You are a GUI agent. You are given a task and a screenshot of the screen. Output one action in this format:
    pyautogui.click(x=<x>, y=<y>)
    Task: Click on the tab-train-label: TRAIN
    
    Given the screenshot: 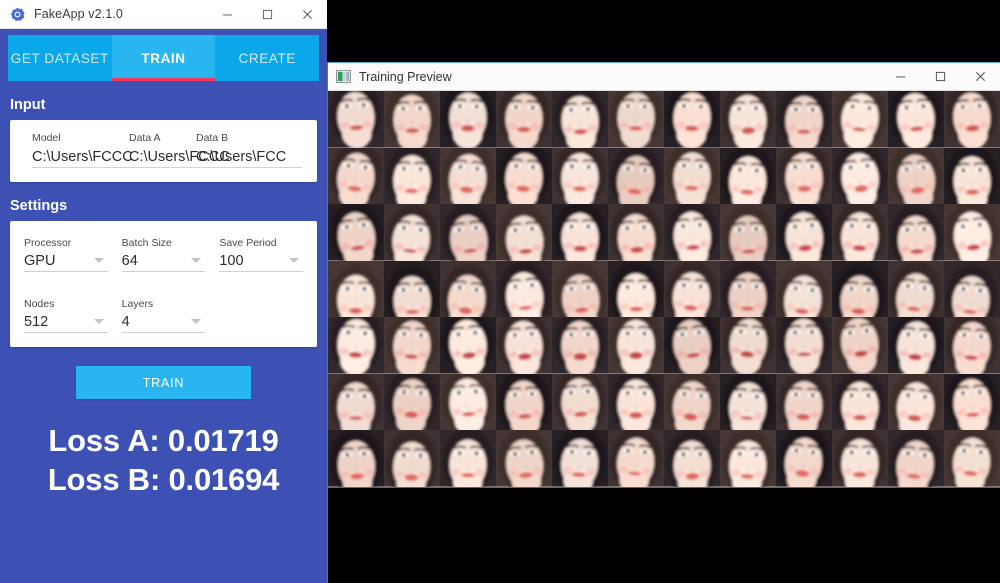 What is the action you would take?
    pyautogui.click(x=163, y=58)
    